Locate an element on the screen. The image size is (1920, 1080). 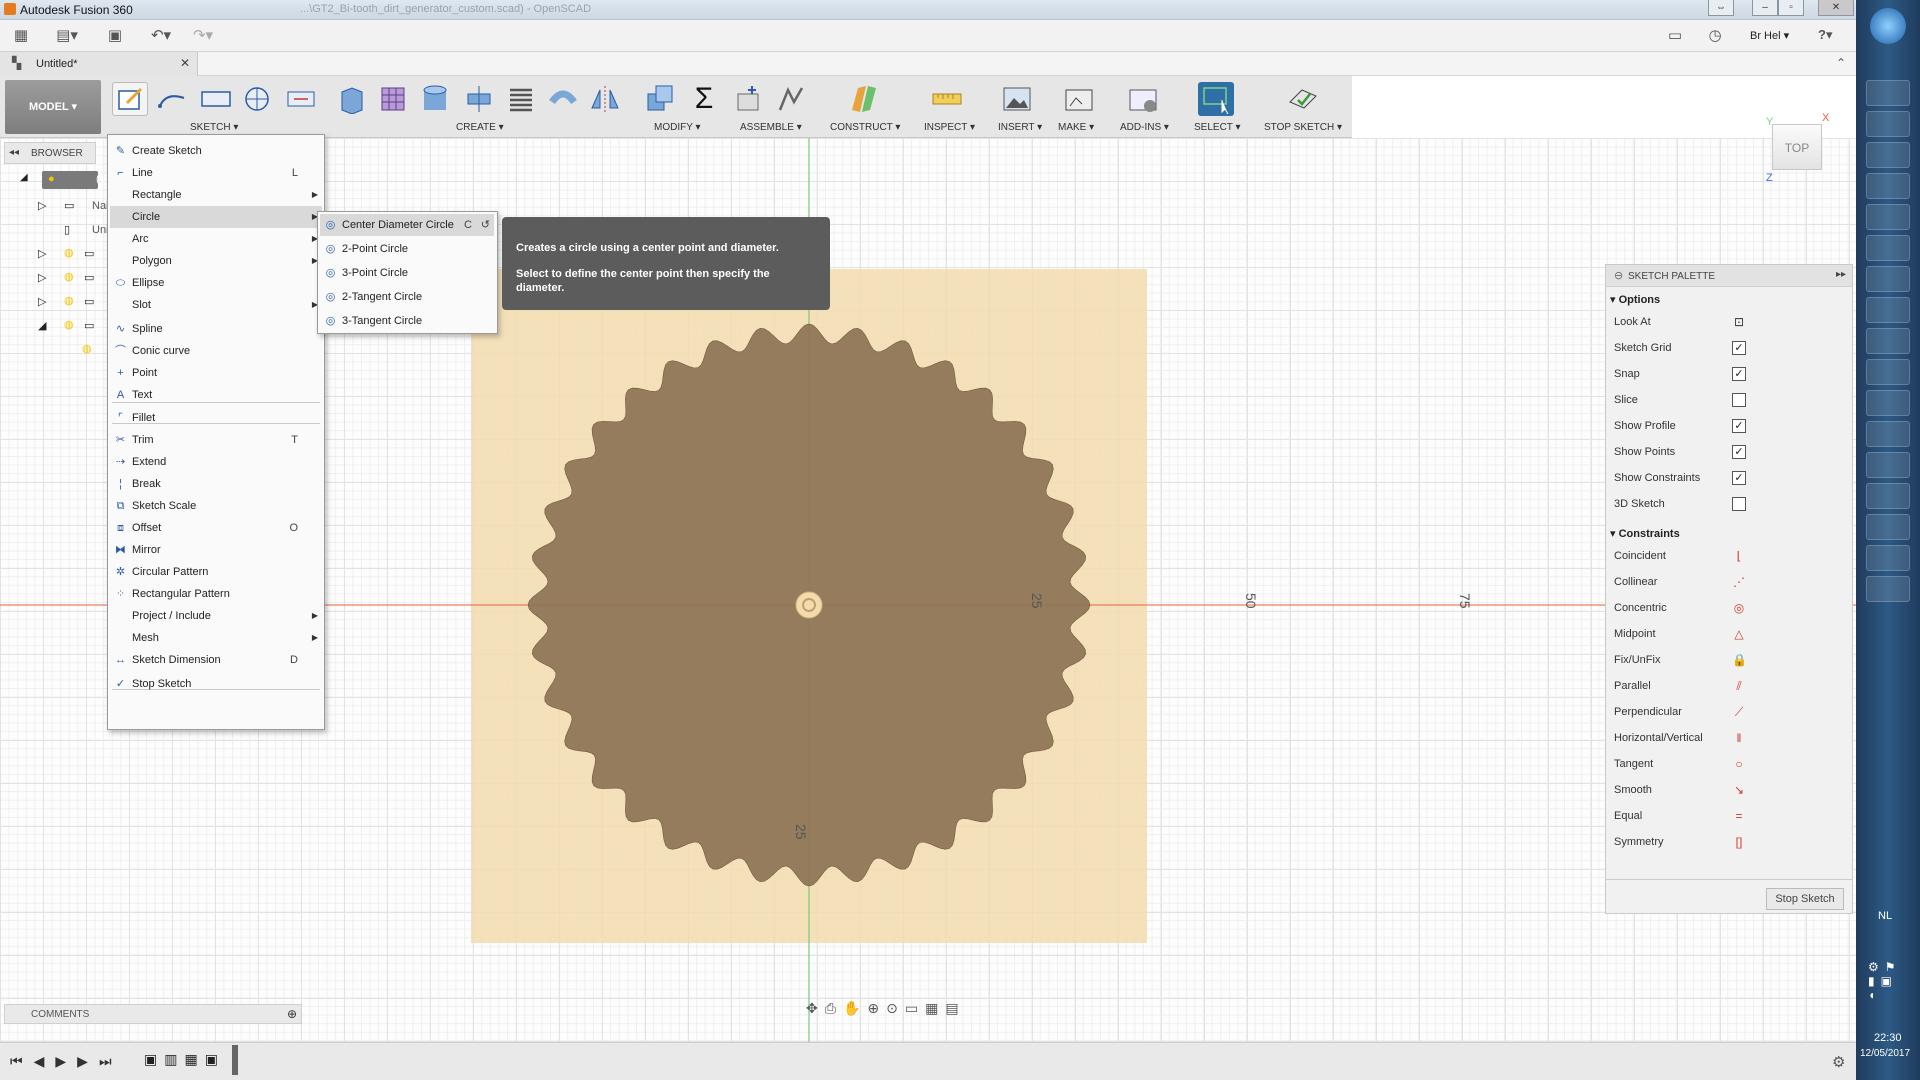
cylinder-icon is located at coordinates (436, 99).